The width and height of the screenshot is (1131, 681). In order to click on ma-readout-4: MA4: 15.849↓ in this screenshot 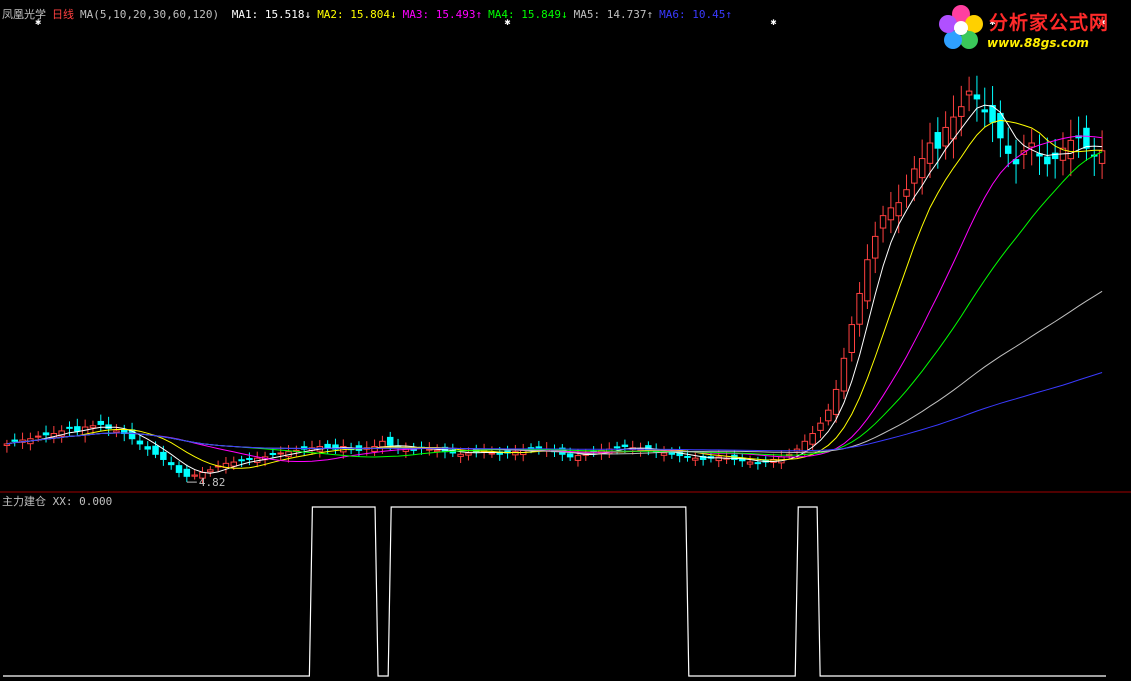, I will do `click(528, 14)`.